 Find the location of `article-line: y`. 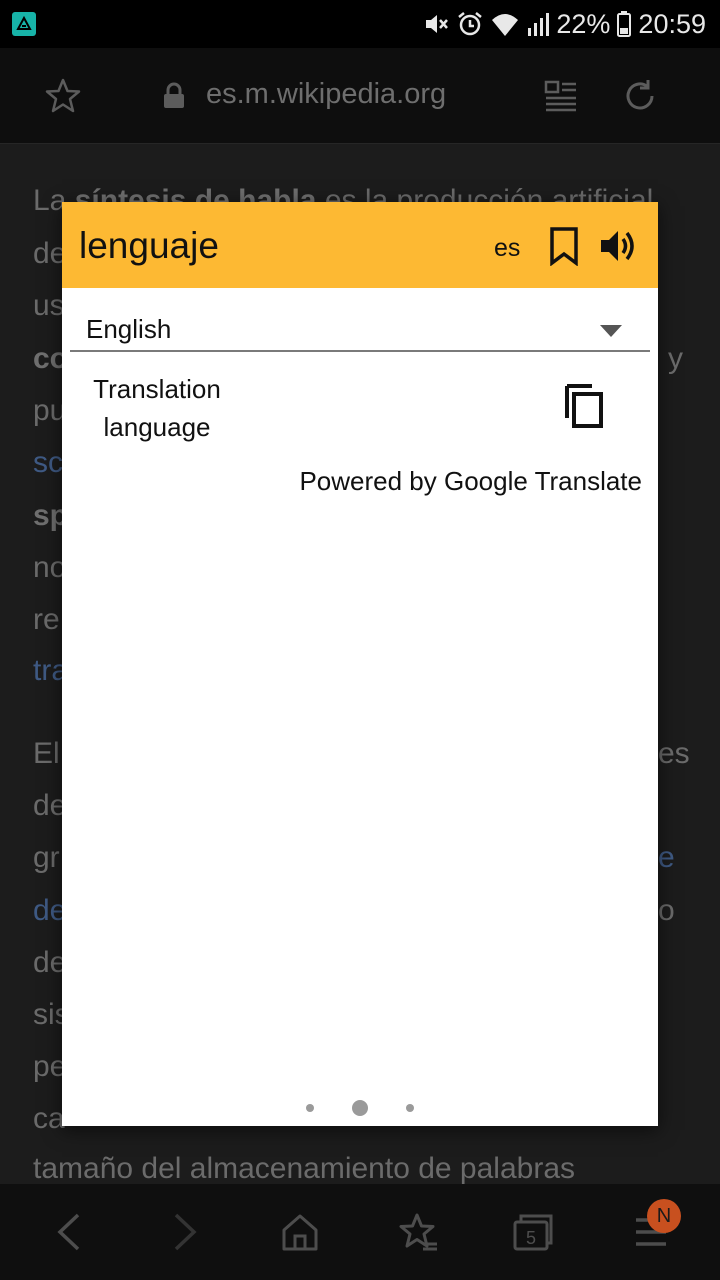

article-line: y is located at coordinates (675, 358).